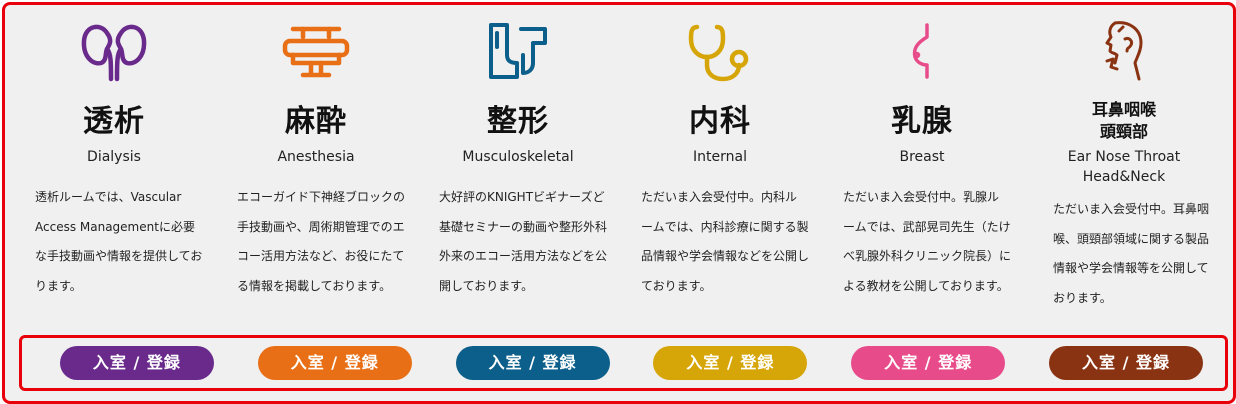 The width and height of the screenshot is (1236, 404). I want to click on department-subtitle: Musculoskeletal, so click(518, 157).